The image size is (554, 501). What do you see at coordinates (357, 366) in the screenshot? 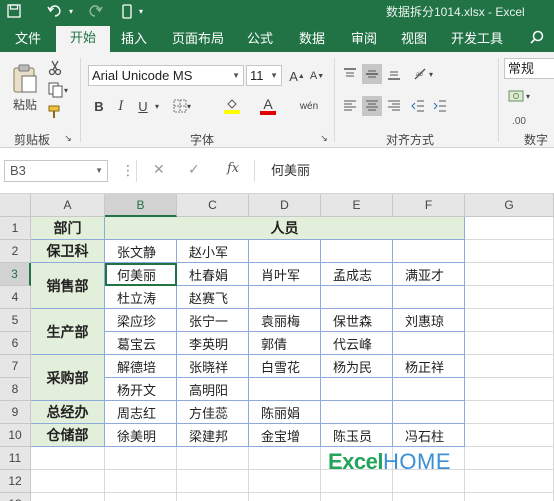
I see `cell-e7: 杨为民` at bounding box center [357, 366].